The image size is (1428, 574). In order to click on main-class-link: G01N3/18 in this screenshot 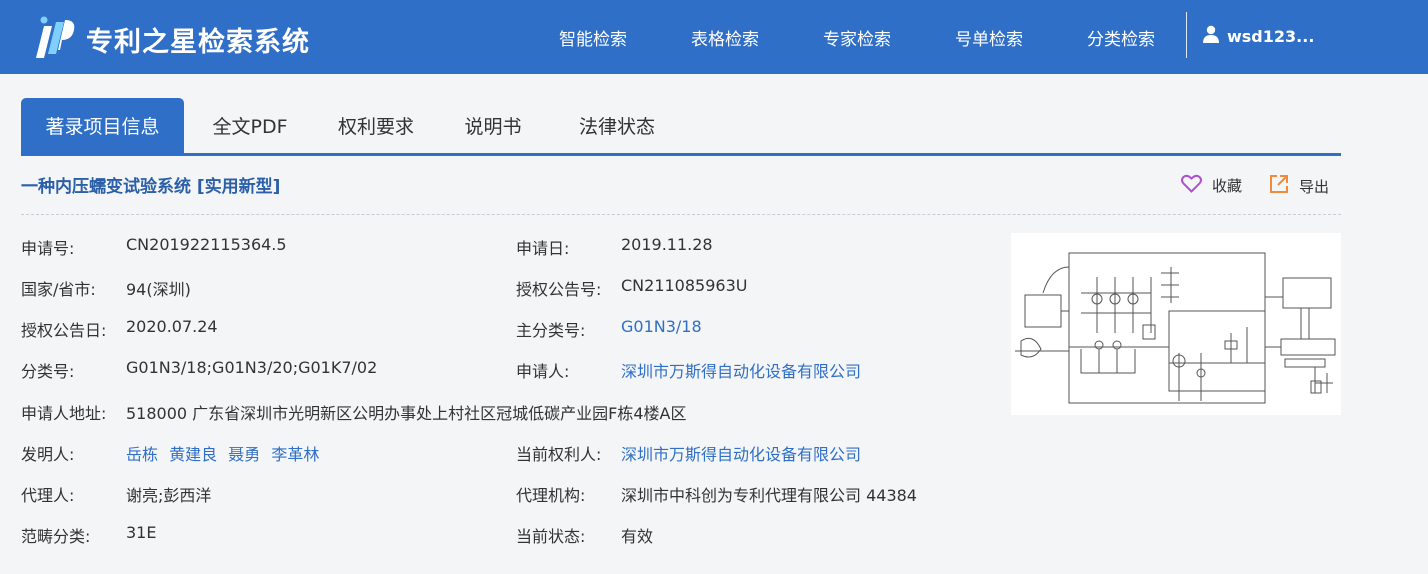, I will do `click(661, 326)`.